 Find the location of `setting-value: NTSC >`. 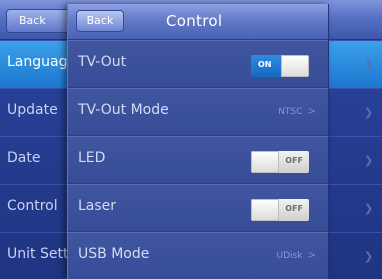

setting-value: NTSC > is located at coordinates (297, 111).